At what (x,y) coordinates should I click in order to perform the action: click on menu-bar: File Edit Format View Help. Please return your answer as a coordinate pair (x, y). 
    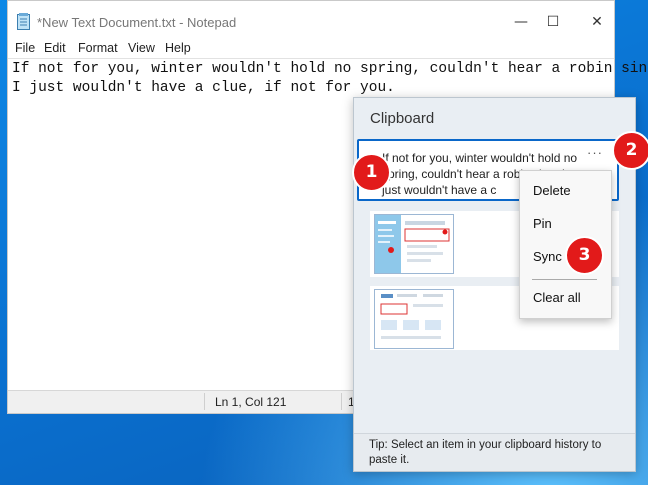
    Looking at the image, I should click on (311, 49).